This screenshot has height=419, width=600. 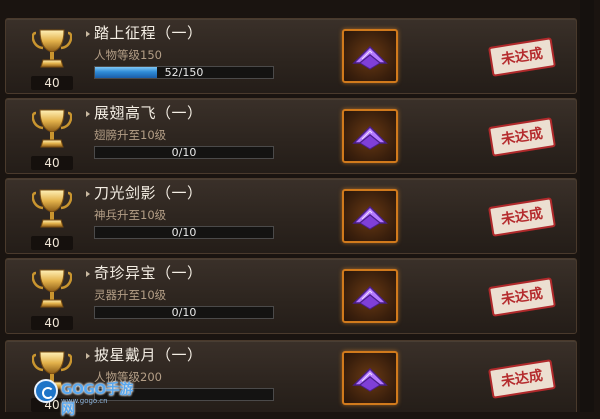 I want to click on watermark-url: www.gogo.cn, so click(x=84, y=401).